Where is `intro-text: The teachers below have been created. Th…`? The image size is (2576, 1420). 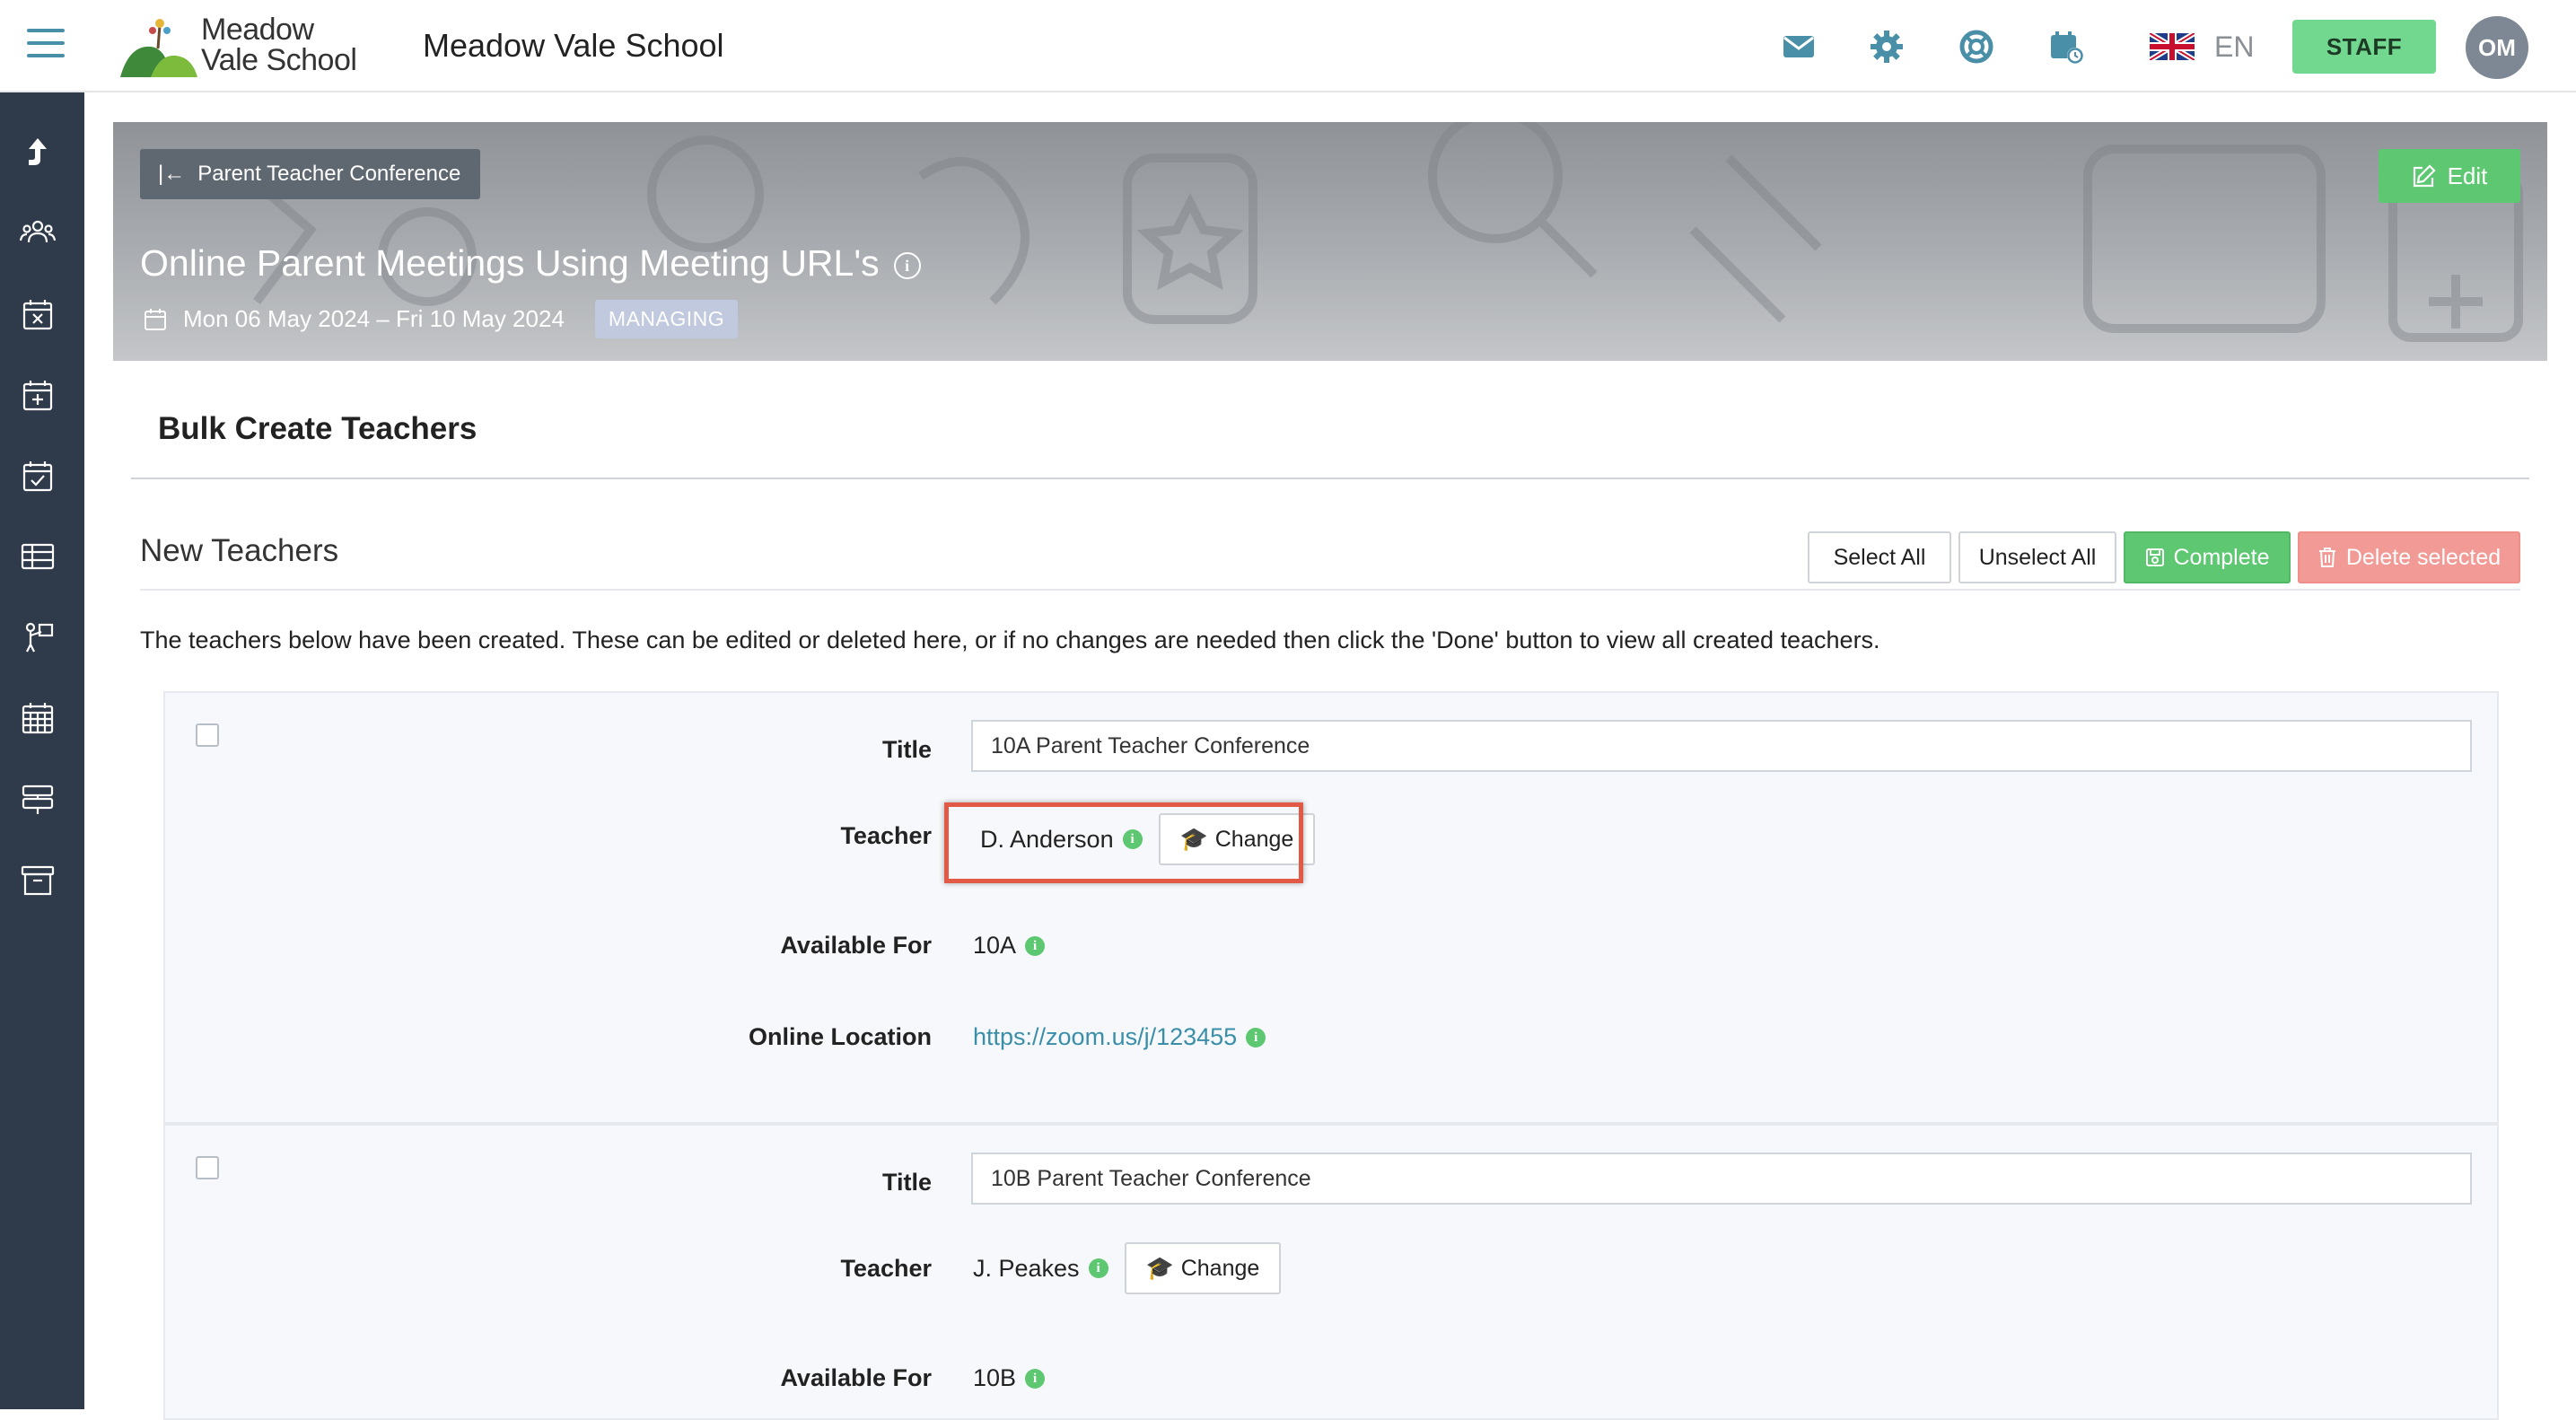
intro-text: The teachers below have been created. Th… is located at coordinates (1010, 640).